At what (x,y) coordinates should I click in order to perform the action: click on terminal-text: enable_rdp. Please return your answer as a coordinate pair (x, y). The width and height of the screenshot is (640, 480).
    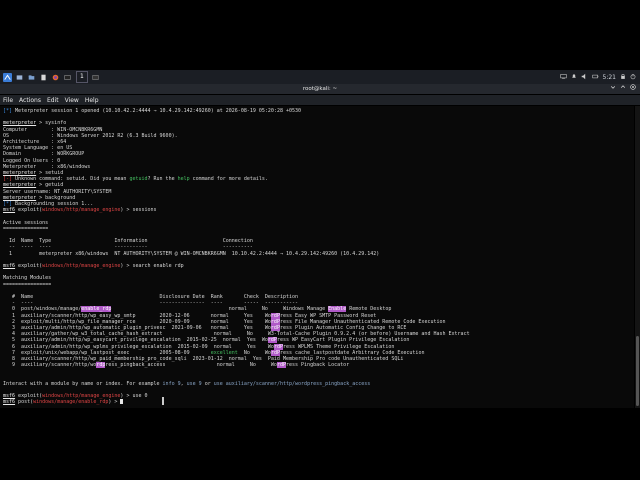
    Looking at the image, I should click on (96, 309).